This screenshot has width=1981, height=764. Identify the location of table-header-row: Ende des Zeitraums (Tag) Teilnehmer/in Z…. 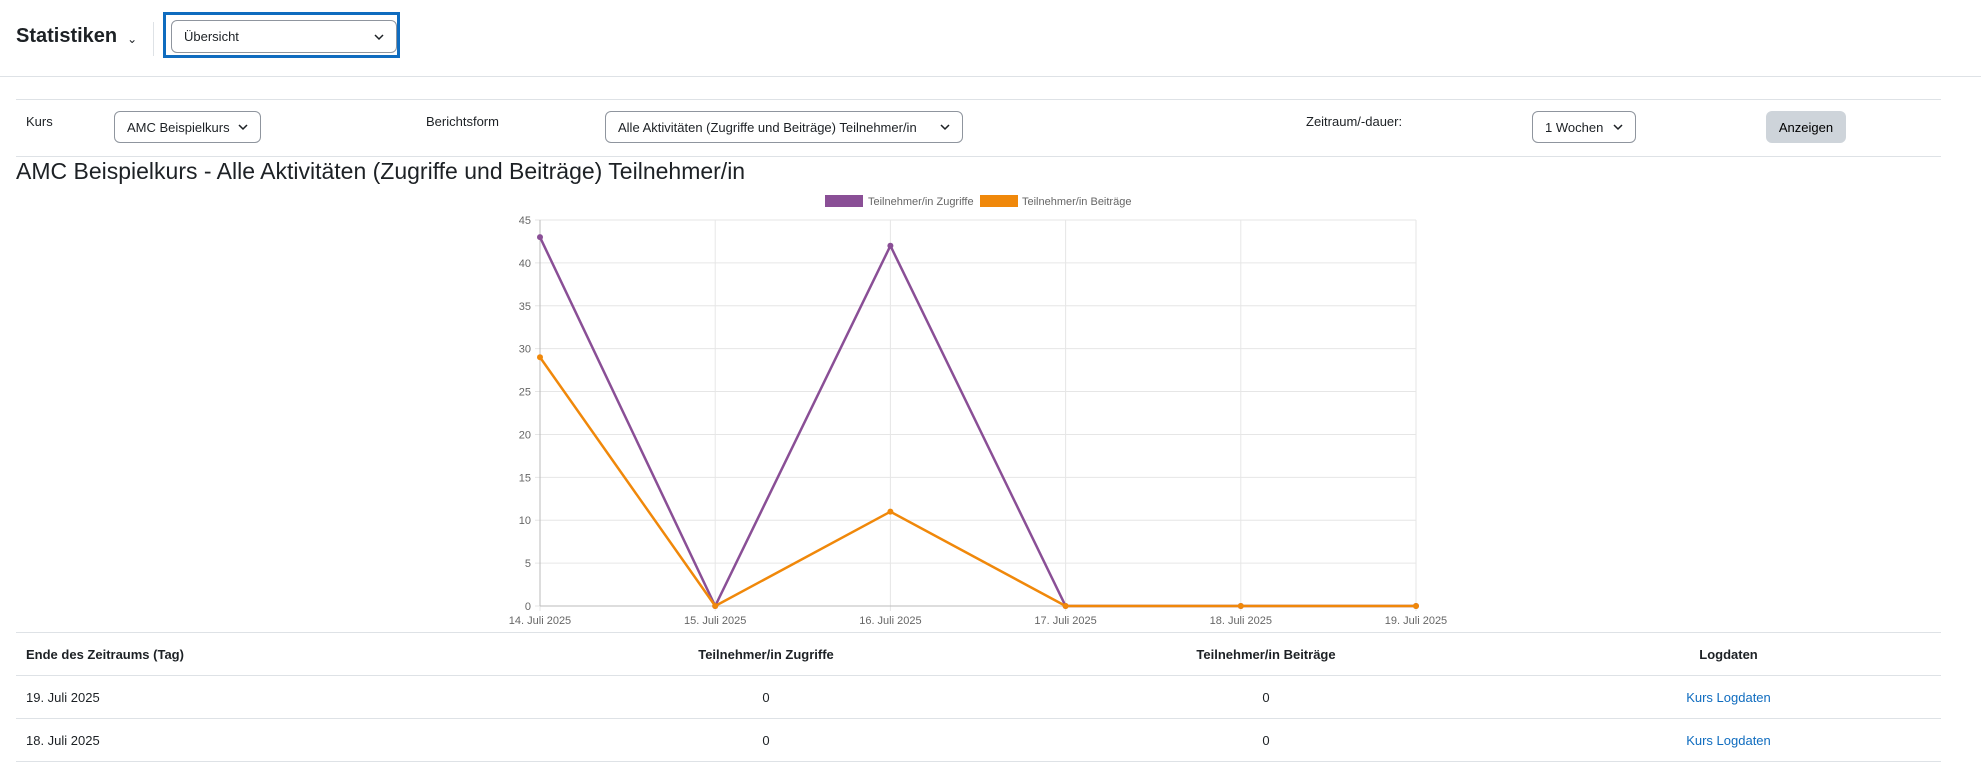
(978, 654).